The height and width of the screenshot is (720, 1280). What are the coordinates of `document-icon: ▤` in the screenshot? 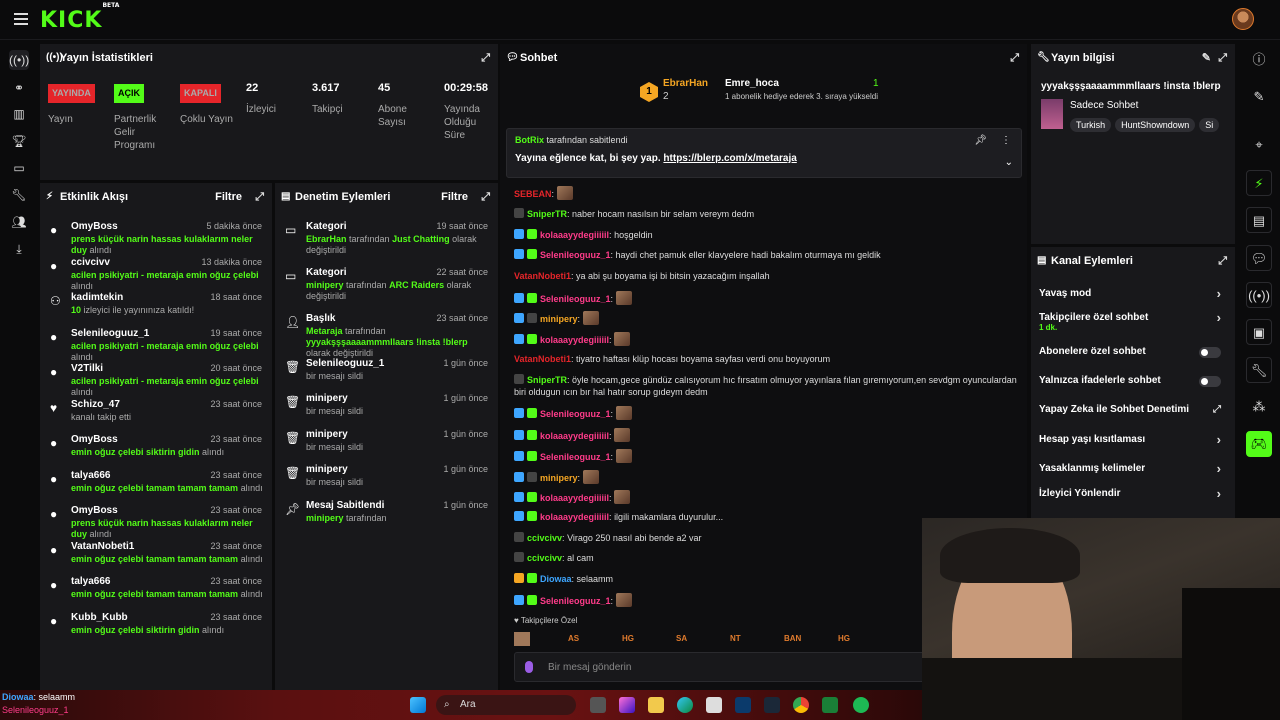 It's located at (1259, 220).